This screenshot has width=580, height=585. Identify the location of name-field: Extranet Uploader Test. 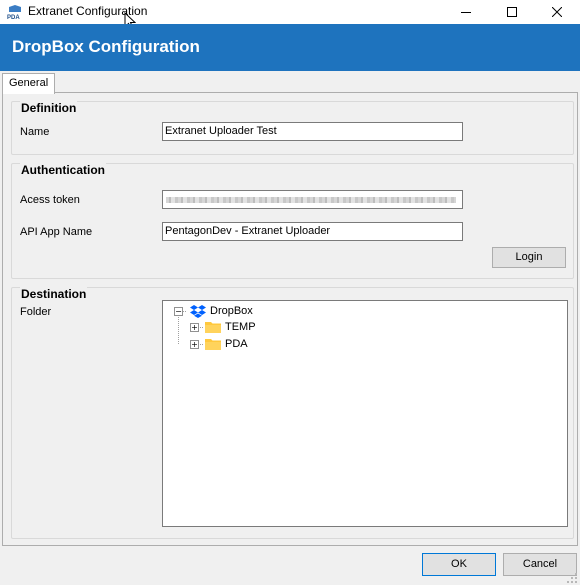
(312, 131).